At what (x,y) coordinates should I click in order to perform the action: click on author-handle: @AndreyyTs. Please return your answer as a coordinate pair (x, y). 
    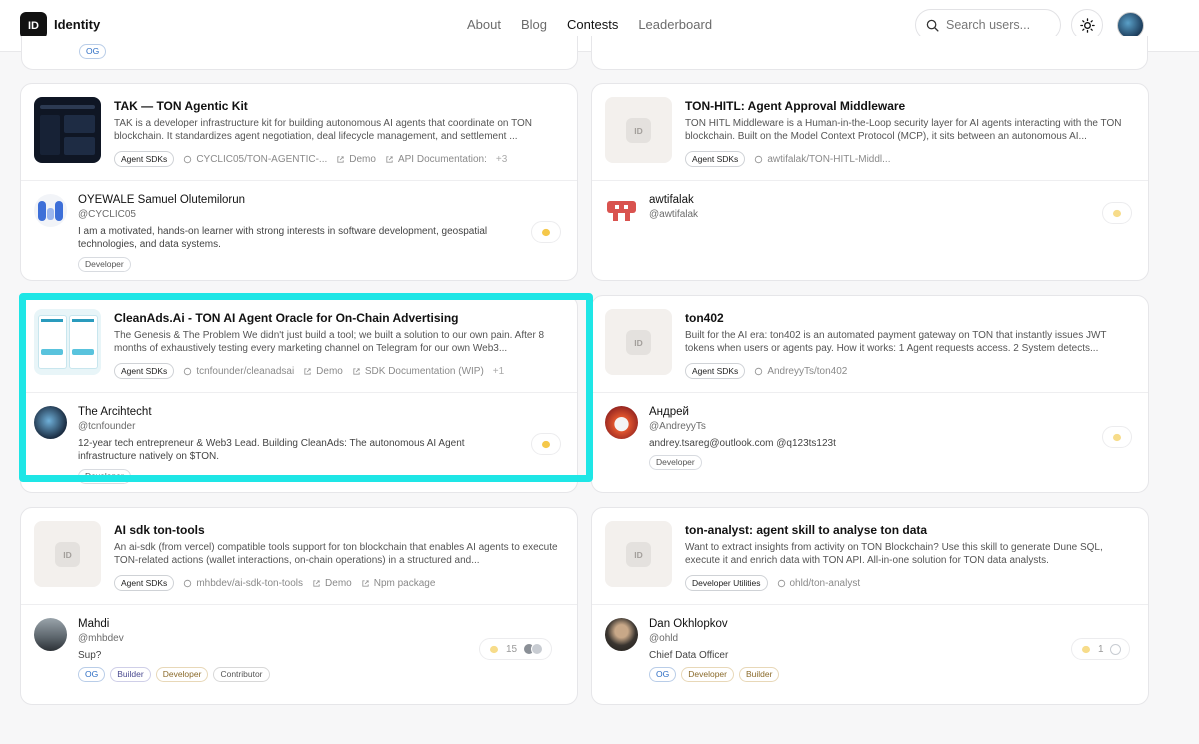
    Looking at the image, I should click on (677, 426).